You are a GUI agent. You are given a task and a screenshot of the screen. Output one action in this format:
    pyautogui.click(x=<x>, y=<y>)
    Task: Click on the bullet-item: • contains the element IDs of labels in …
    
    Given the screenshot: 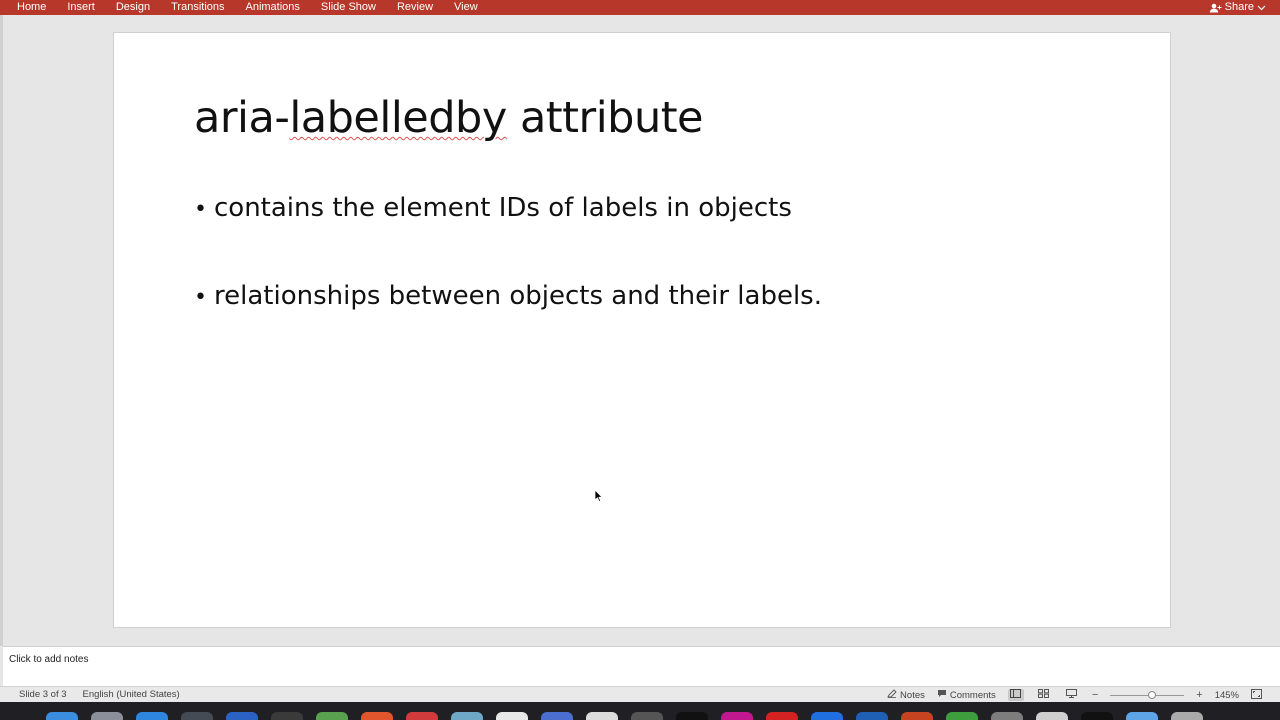 What is the action you would take?
    pyautogui.click(x=493, y=208)
    